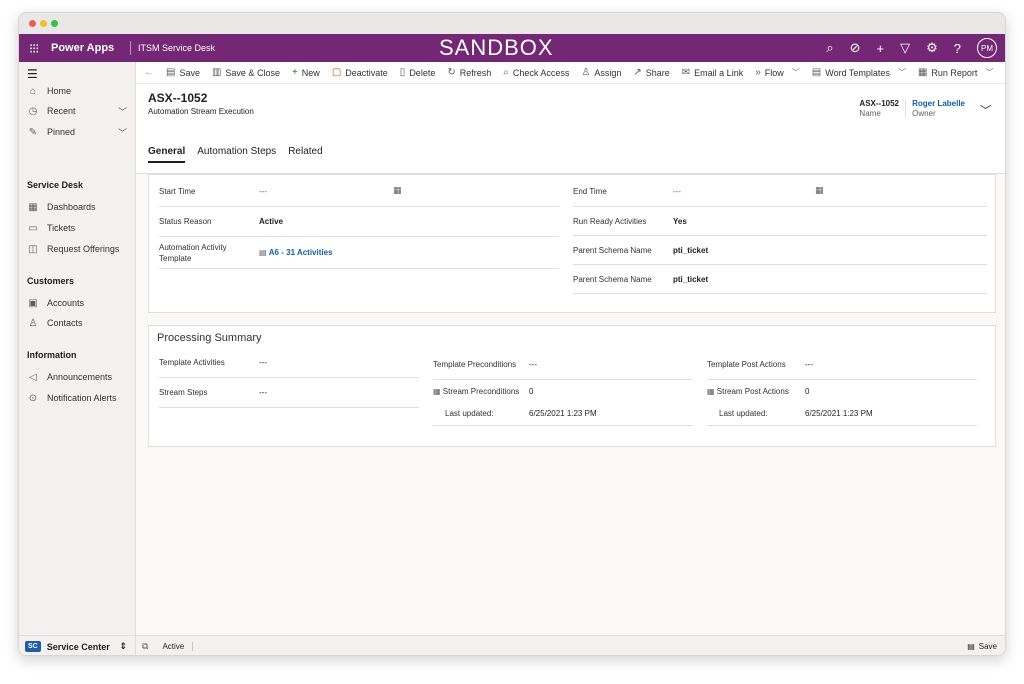 The height and width of the screenshot is (684, 1024). I want to click on word-templates-button: ▤ Word Templates ﹀, so click(859, 72).